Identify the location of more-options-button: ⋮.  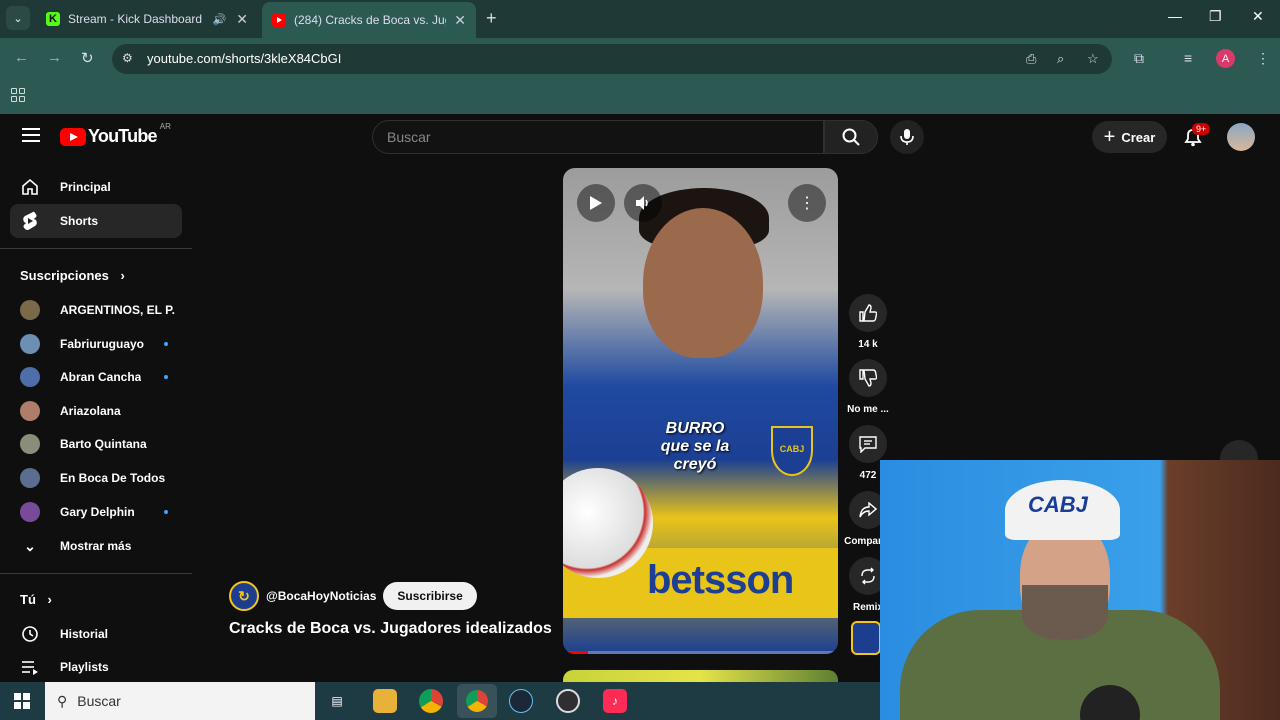
(807, 203).